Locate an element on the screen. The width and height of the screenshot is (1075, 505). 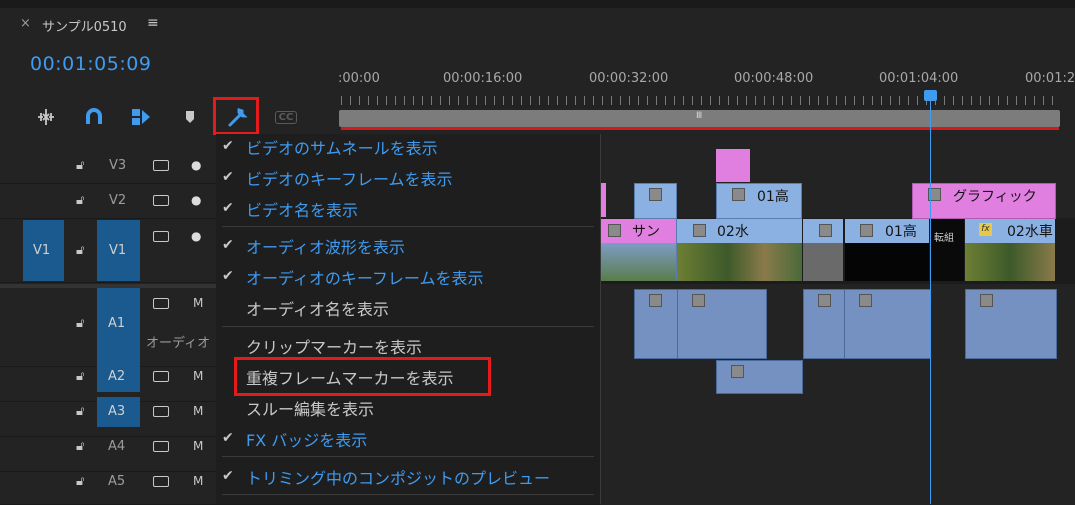
clip-v1: fx 02水車 is located at coordinates (1010, 250).